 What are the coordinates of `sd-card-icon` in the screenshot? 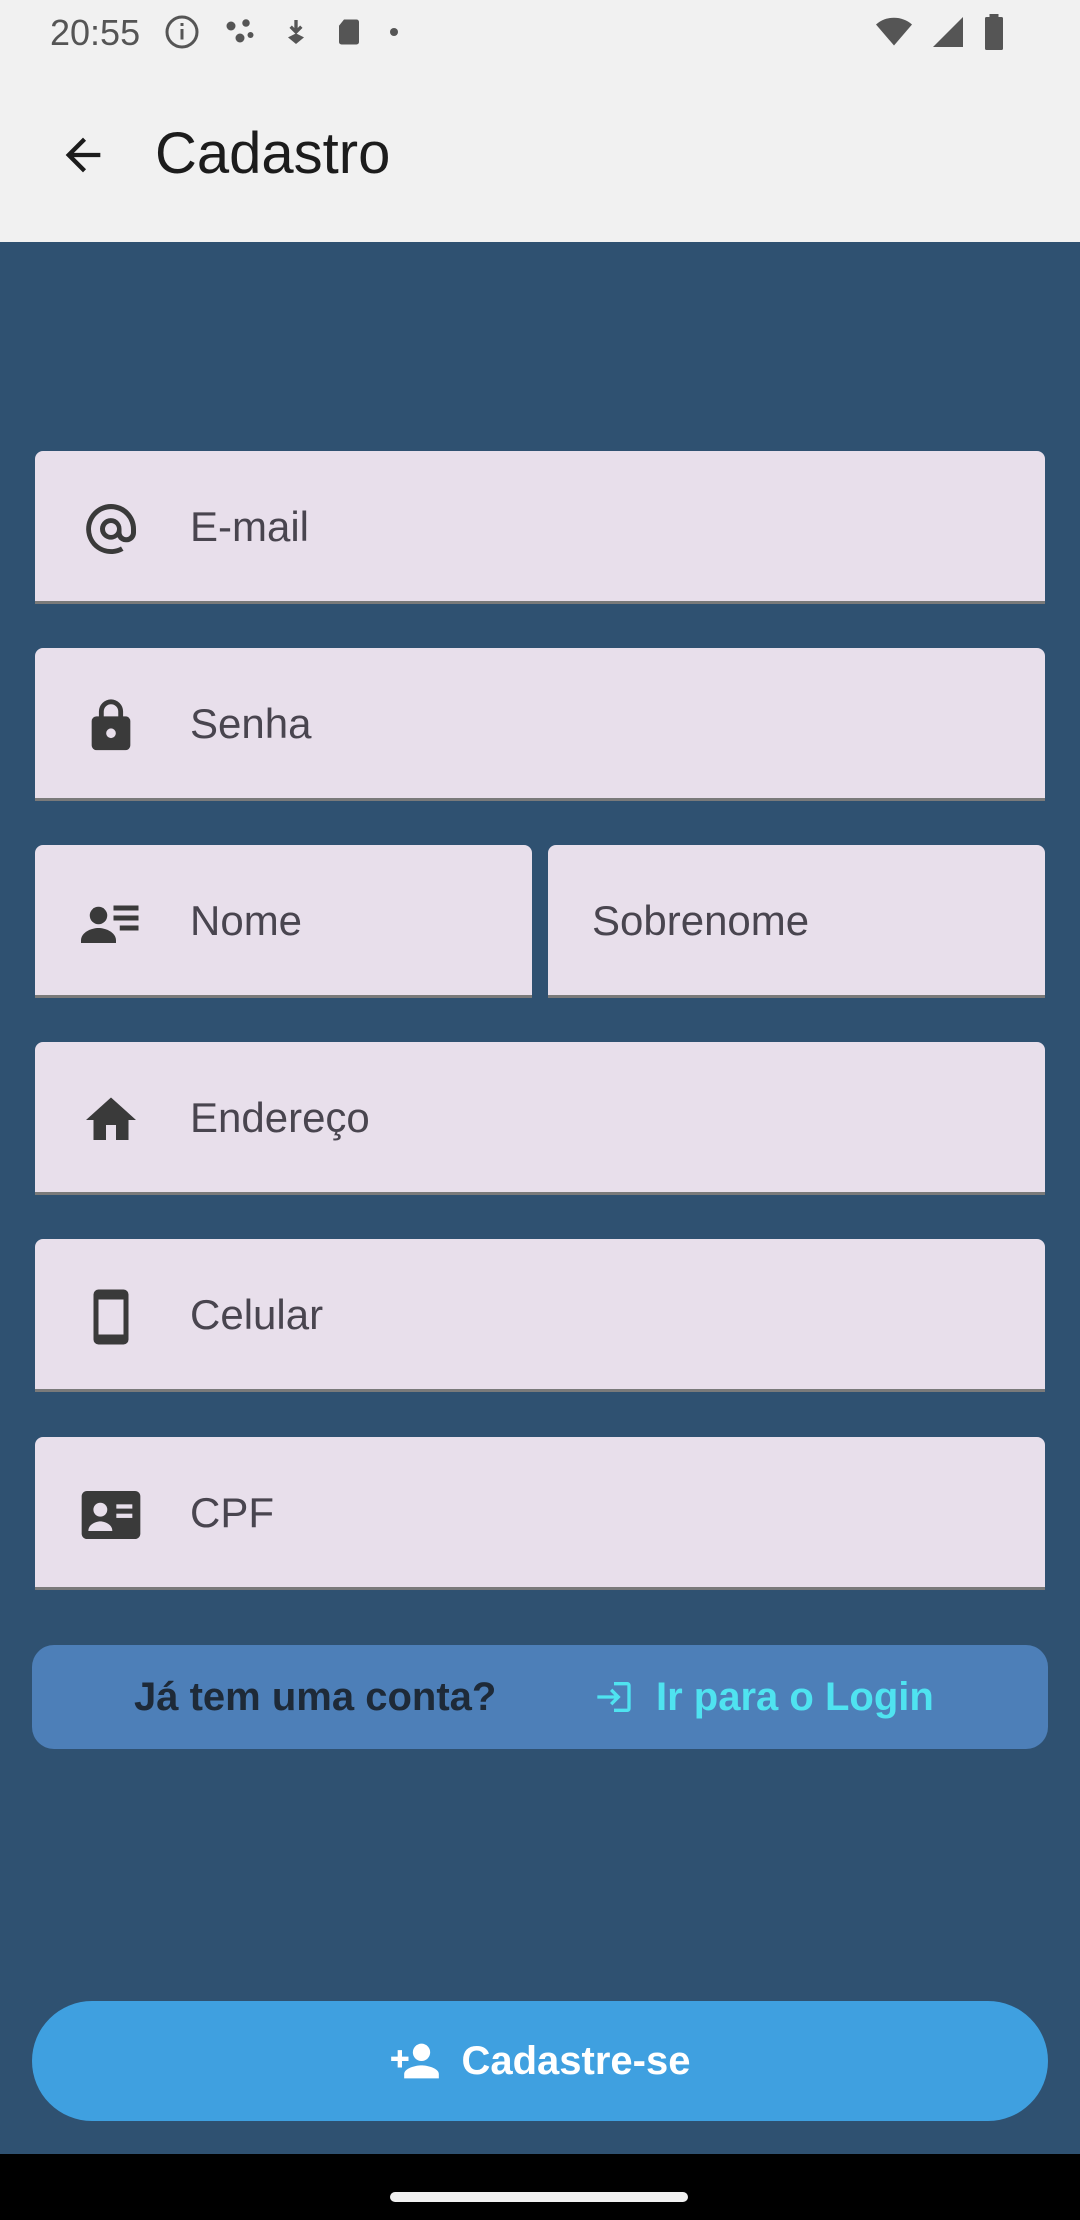 It's located at (349, 32).